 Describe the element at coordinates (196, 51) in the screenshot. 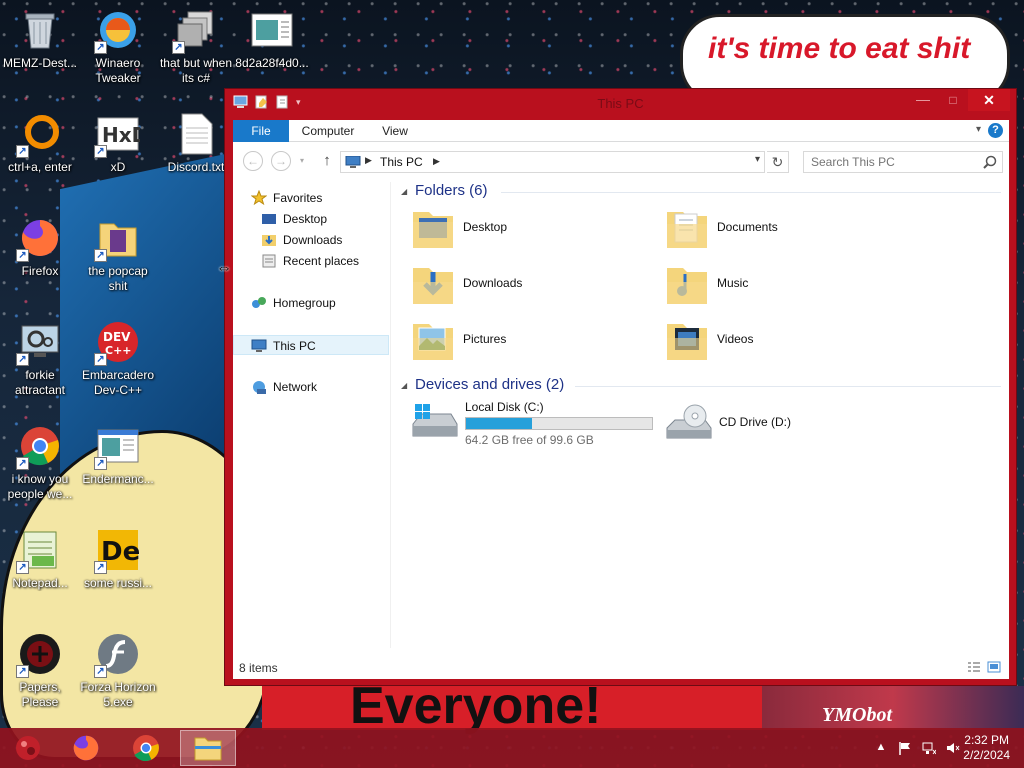

I see `desktop-icon-that-but: ↗ that but when its c#` at that location.